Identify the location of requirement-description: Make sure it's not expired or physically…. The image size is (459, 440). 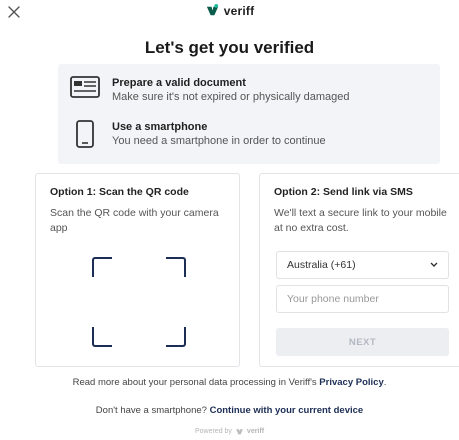
(231, 97).